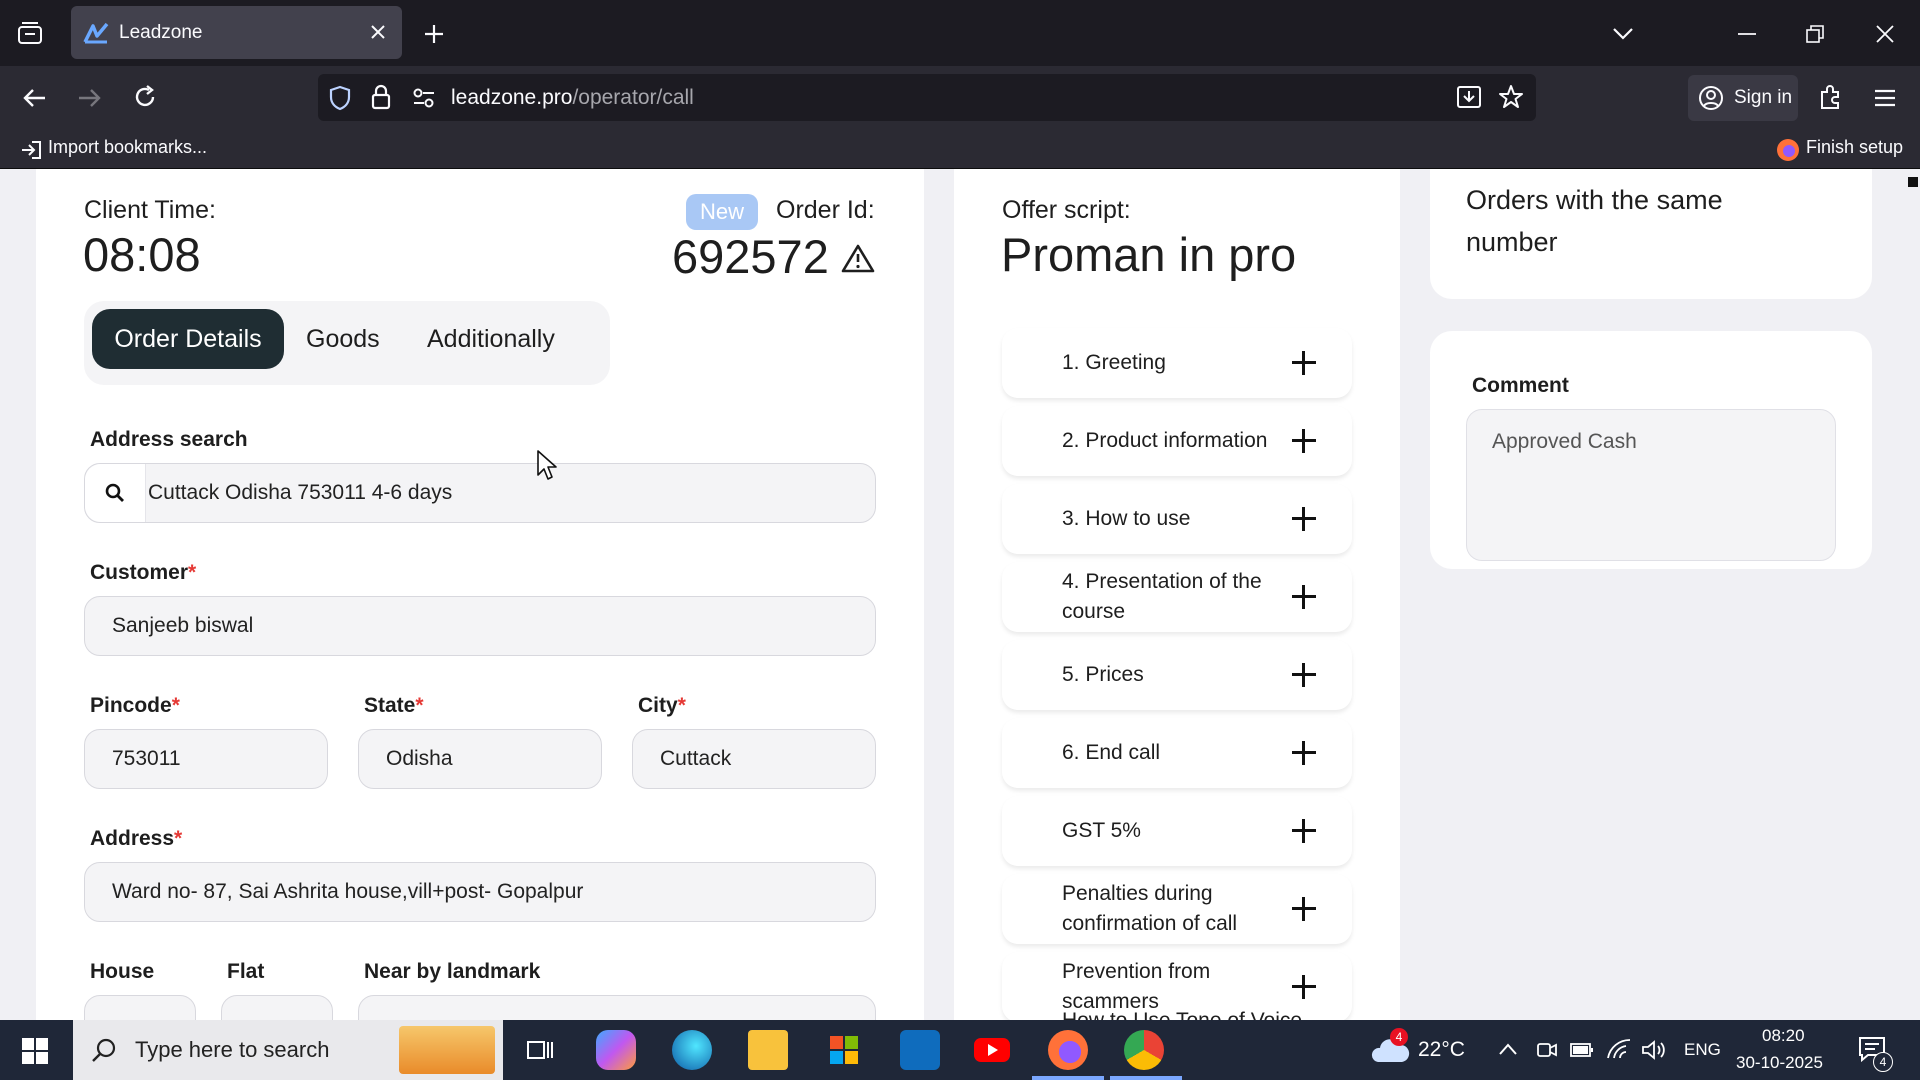 This screenshot has height=1080, width=1920. What do you see at coordinates (1885, 34) in the screenshot?
I see `close-window-icon` at bounding box center [1885, 34].